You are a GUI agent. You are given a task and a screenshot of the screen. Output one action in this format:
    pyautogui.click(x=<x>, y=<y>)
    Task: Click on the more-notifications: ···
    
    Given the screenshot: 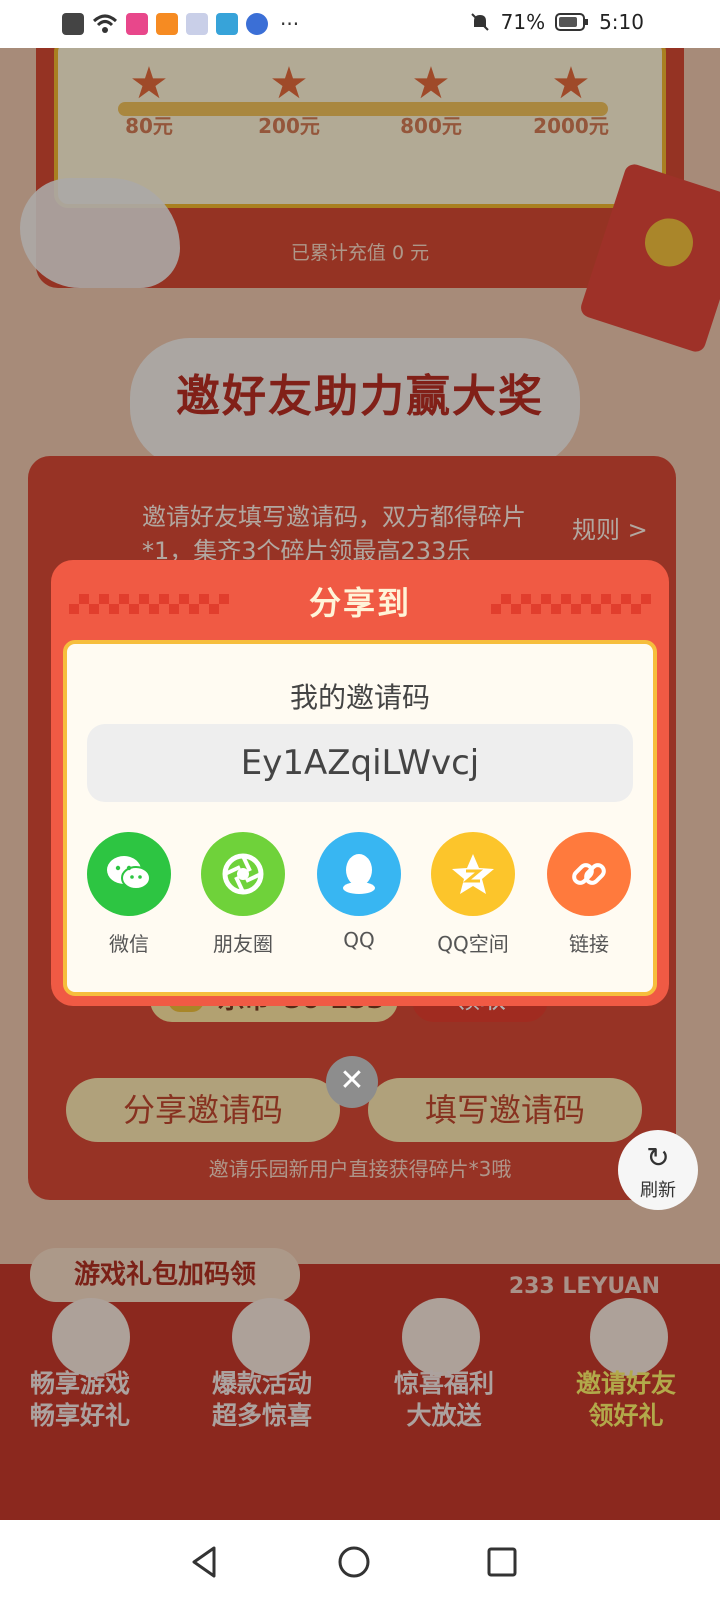 What is the action you would take?
    pyautogui.click(x=290, y=24)
    